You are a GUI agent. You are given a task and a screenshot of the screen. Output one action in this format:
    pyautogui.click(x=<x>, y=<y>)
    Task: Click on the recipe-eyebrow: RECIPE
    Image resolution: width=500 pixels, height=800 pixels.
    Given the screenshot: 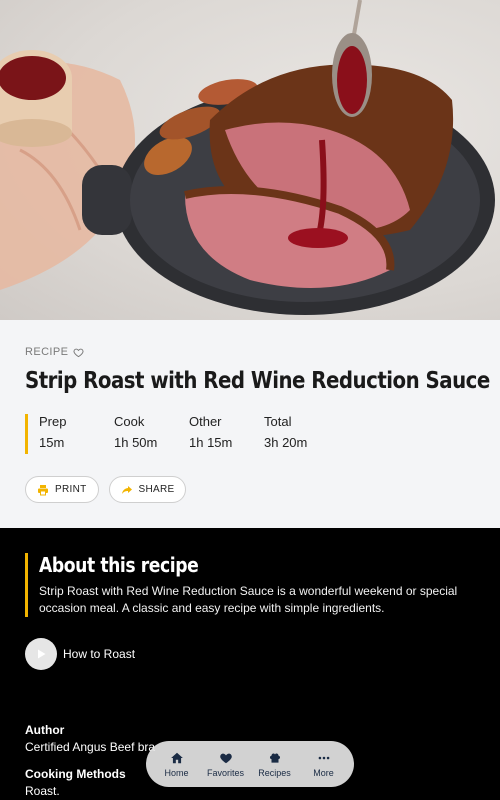 What is the action you would take?
    pyautogui.click(x=54, y=352)
    